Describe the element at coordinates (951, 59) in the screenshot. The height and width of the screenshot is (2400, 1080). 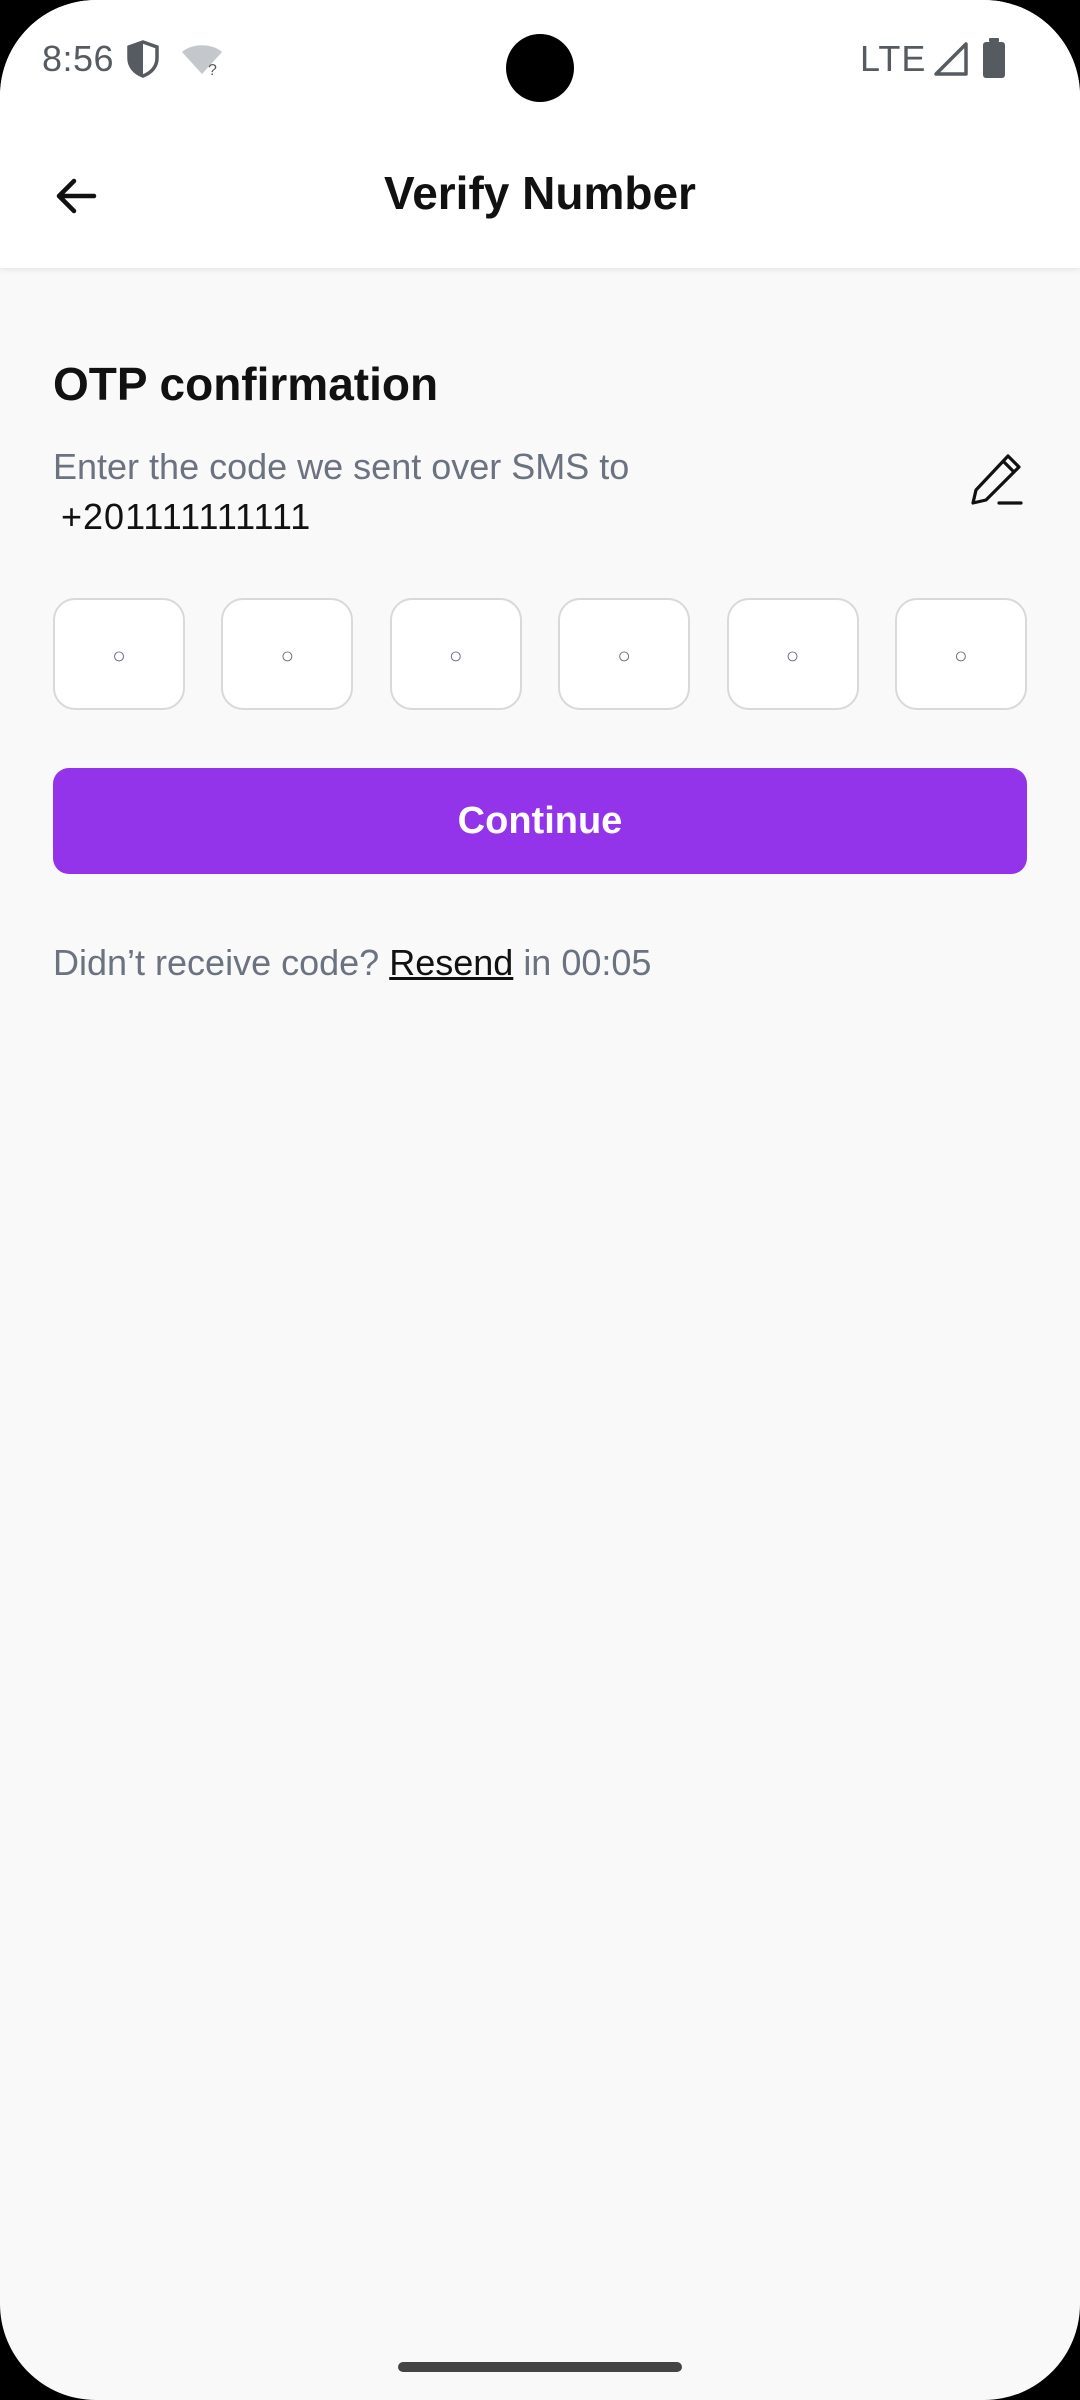
I see `signal-icon` at that location.